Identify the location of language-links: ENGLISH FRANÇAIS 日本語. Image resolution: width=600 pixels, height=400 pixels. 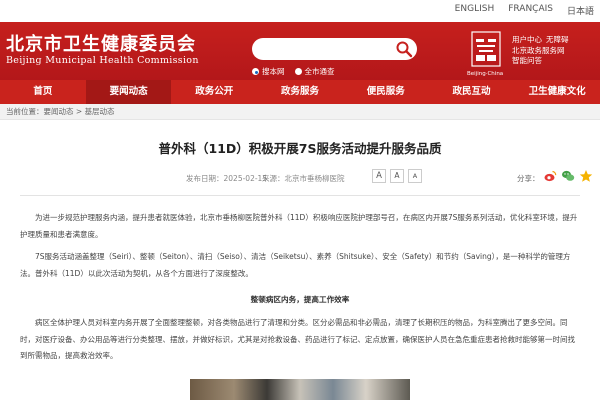
(527, 10).